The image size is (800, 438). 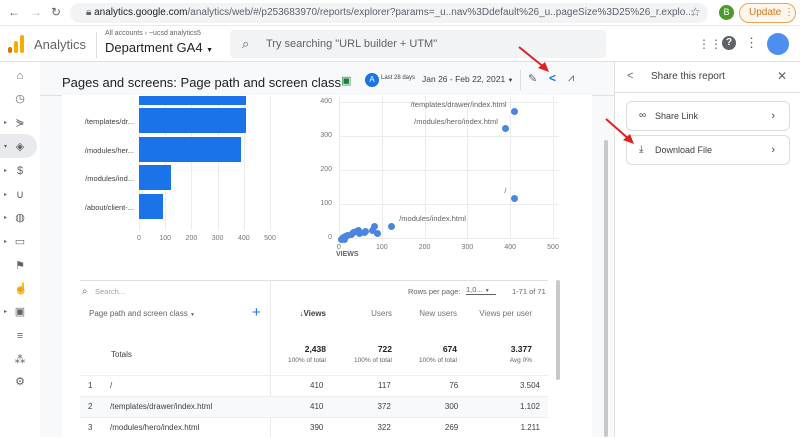 I want to click on account-avatar, so click(x=778, y=44).